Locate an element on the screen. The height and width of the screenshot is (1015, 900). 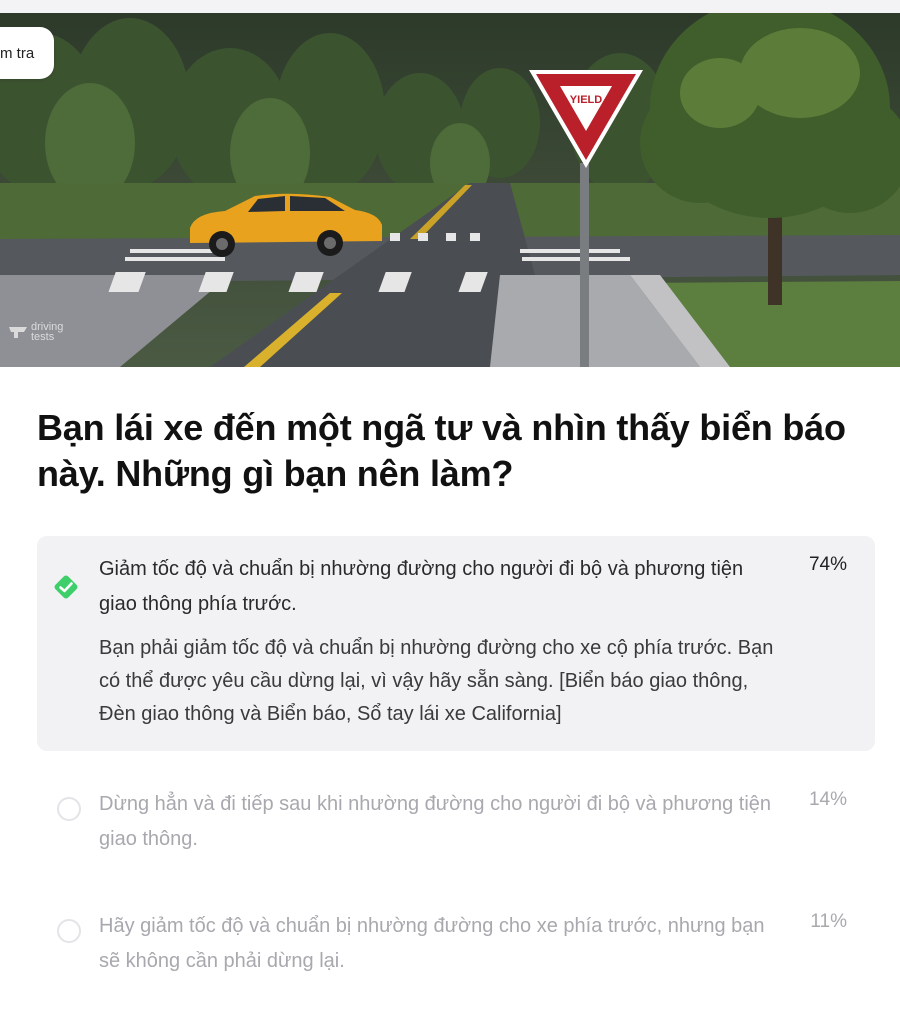
answer-percent: 74% is located at coordinates (827, 564).